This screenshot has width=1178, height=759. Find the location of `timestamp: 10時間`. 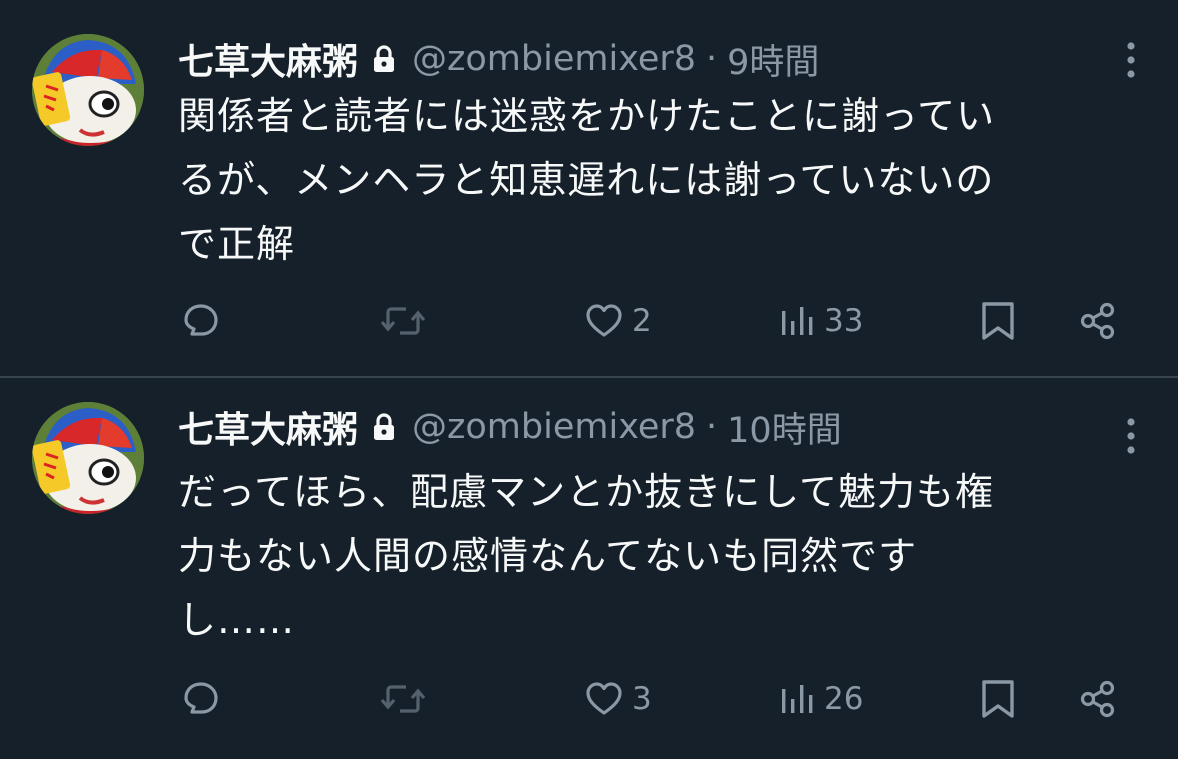

timestamp: 10時間 is located at coordinates (784, 427).